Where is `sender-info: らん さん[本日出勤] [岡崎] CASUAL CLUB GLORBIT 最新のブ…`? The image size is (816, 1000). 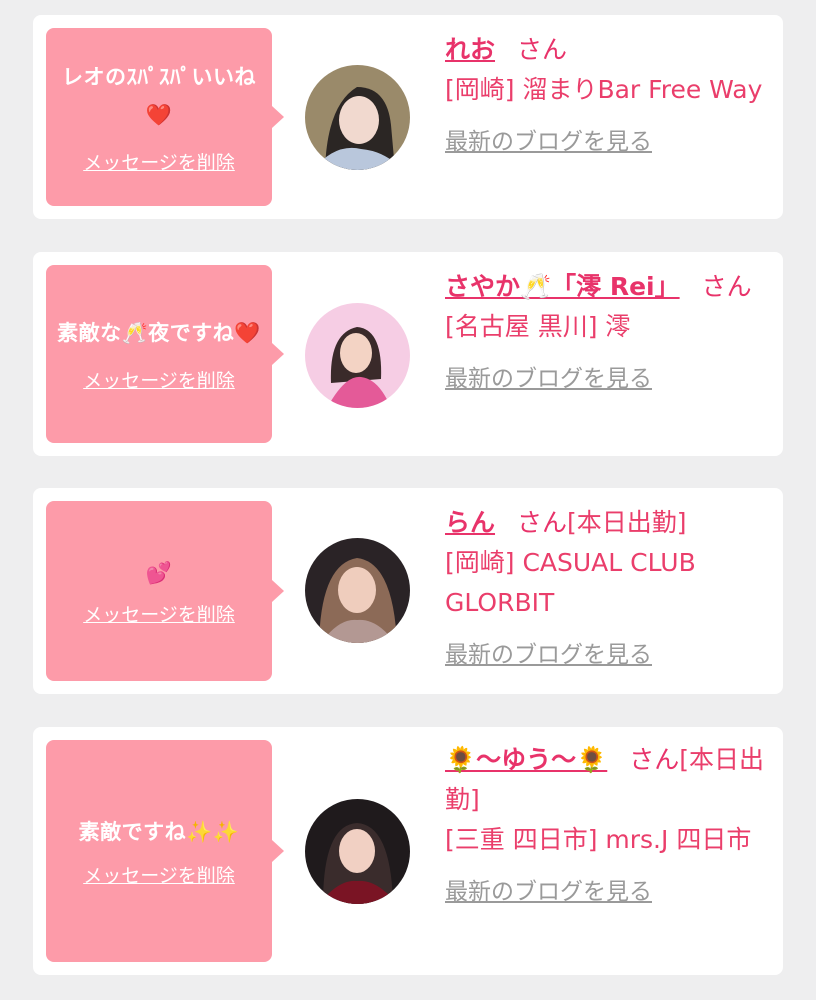 sender-info: らん さん[本日出勤] [岡崎] CASUAL CLUB GLORBIT 最新のブ… is located at coordinates (607, 589).